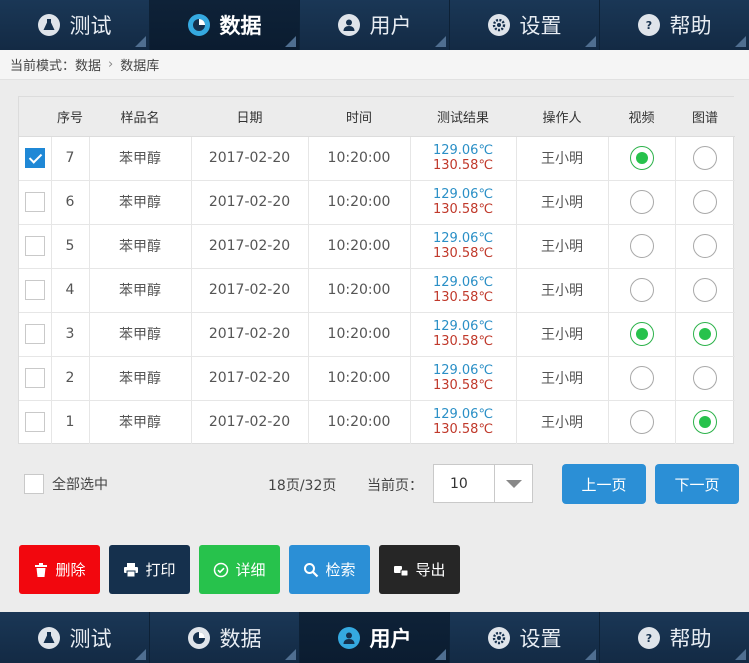 The width and height of the screenshot is (749, 663). Describe the element at coordinates (348, 637) in the screenshot. I see `user-icon` at that location.